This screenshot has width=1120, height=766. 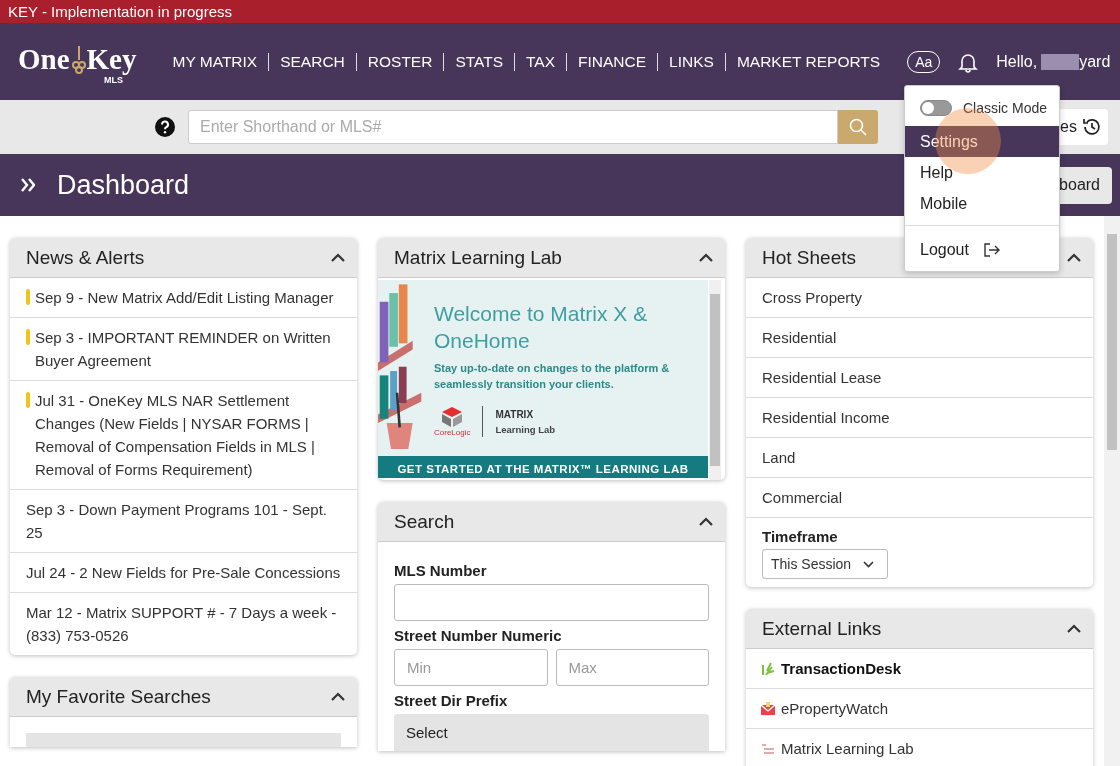 What do you see at coordinates (919, 338) in the screenshot?
I see `hot-sheet-link: Residential` at bounding box center [919, 338].